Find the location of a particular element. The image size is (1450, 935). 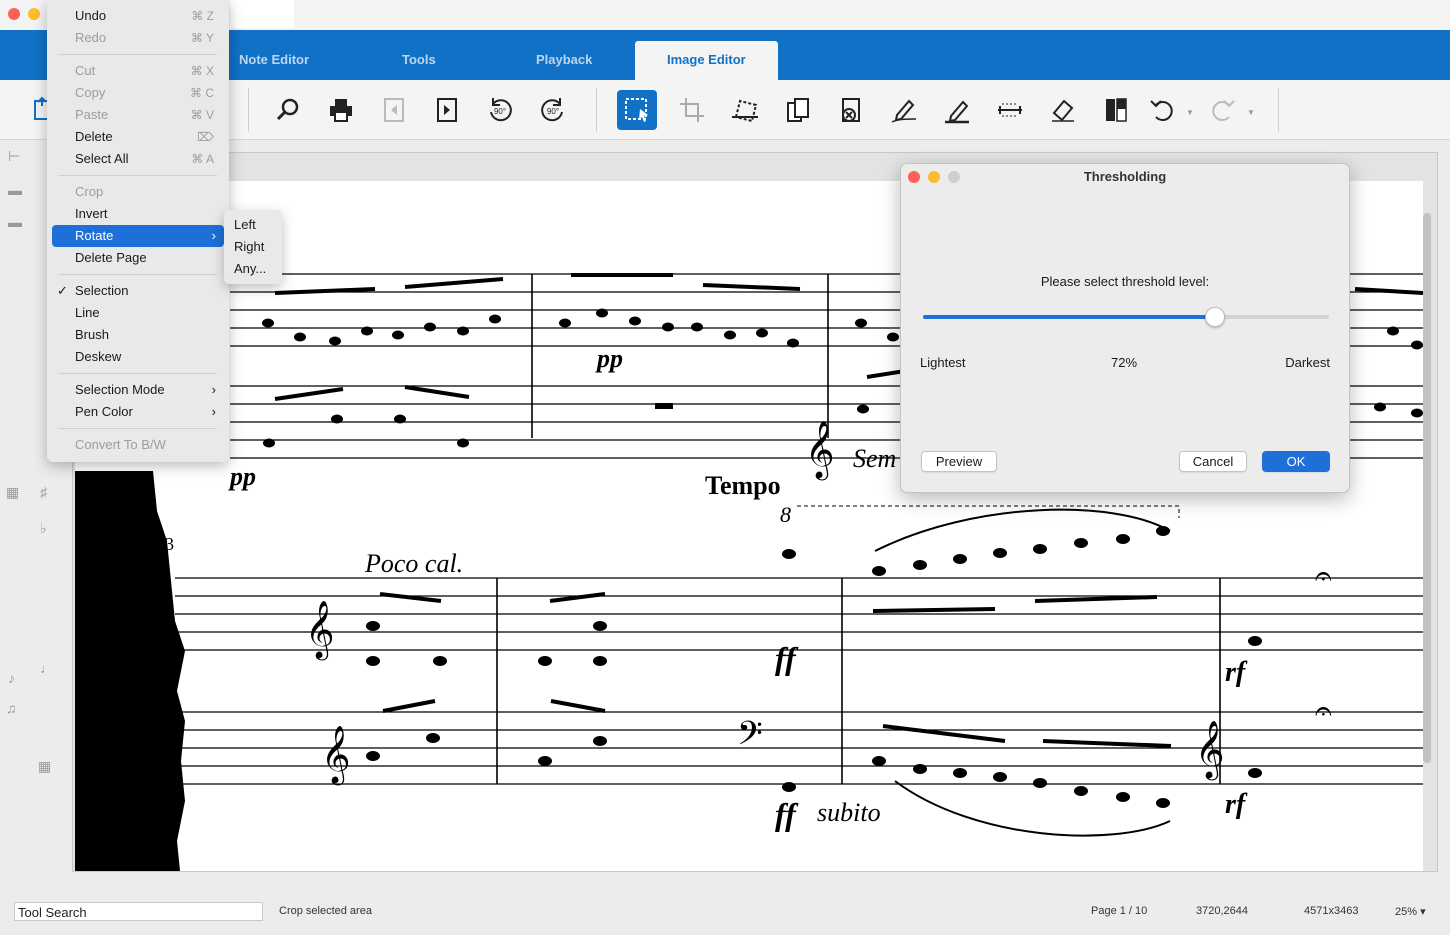

zoom-button is located at coordinates (288, 110).